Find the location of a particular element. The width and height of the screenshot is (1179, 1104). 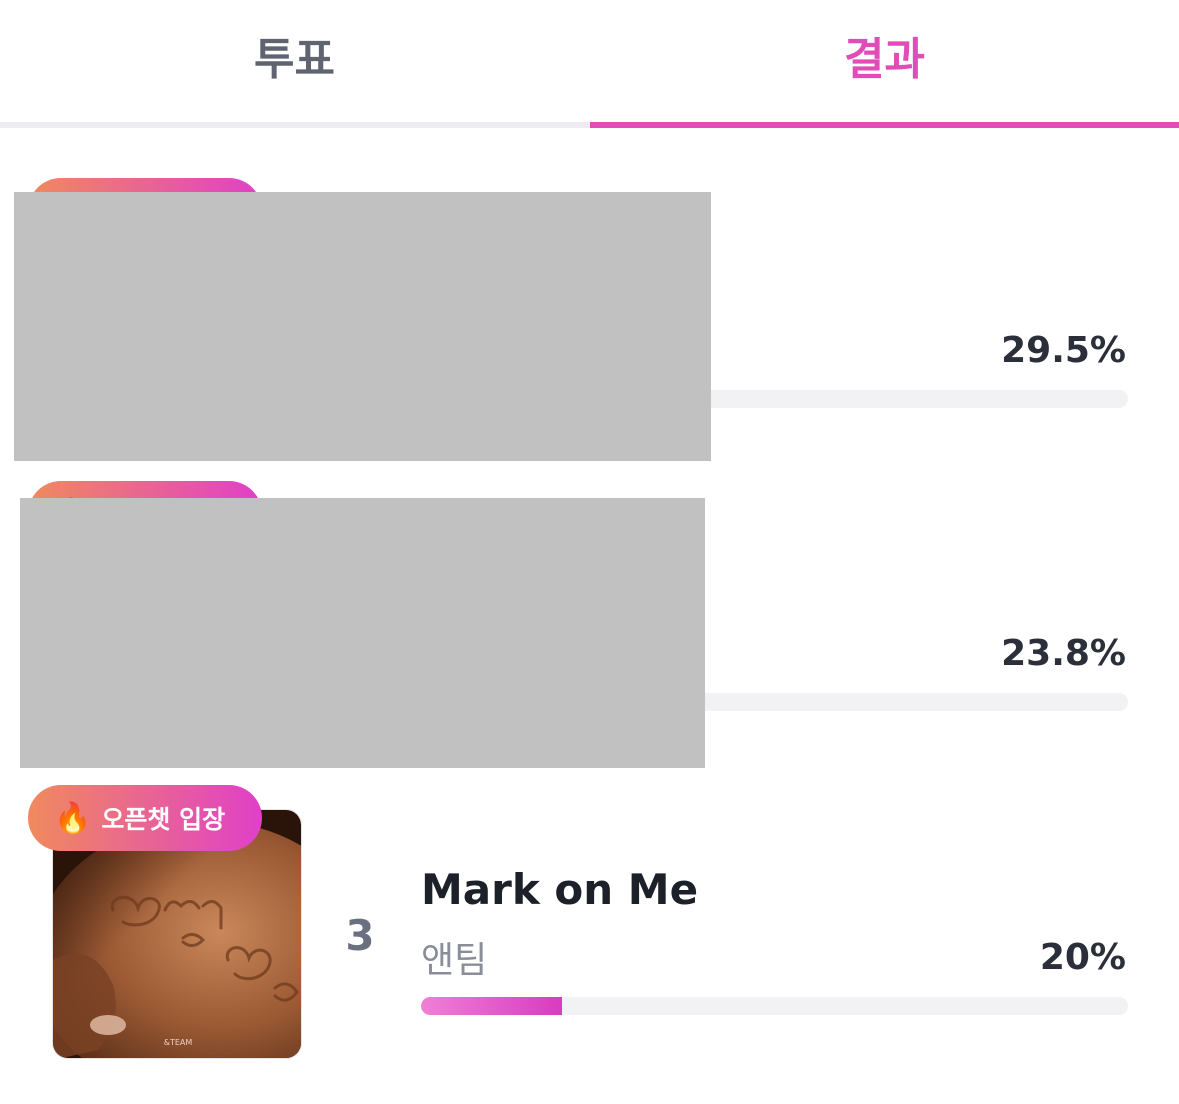

vote-percent: 23.8% is located at coordinates (1063, 653).